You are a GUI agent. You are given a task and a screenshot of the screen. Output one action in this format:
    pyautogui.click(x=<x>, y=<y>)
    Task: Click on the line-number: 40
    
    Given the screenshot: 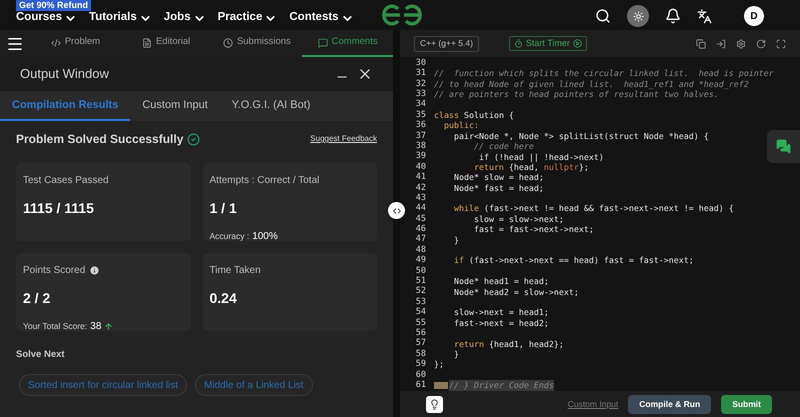 What is the action you would take?
    pyautogui.click(x=420, y=166)
    